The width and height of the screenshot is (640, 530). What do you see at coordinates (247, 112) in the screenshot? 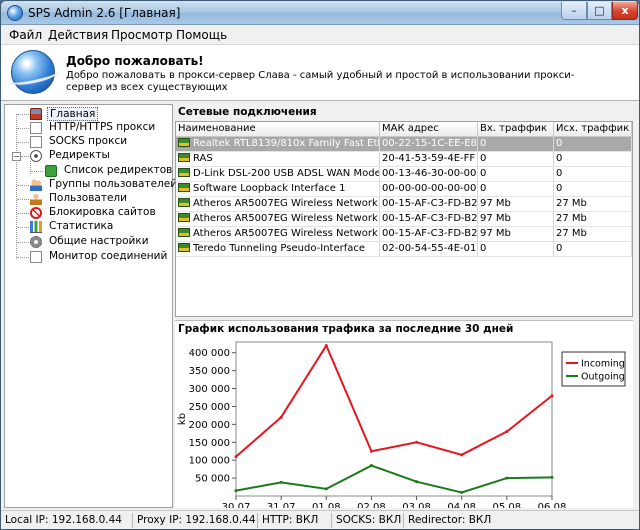
I see `connections-title: Сетевые подключения` at bounding box center [247, 112].